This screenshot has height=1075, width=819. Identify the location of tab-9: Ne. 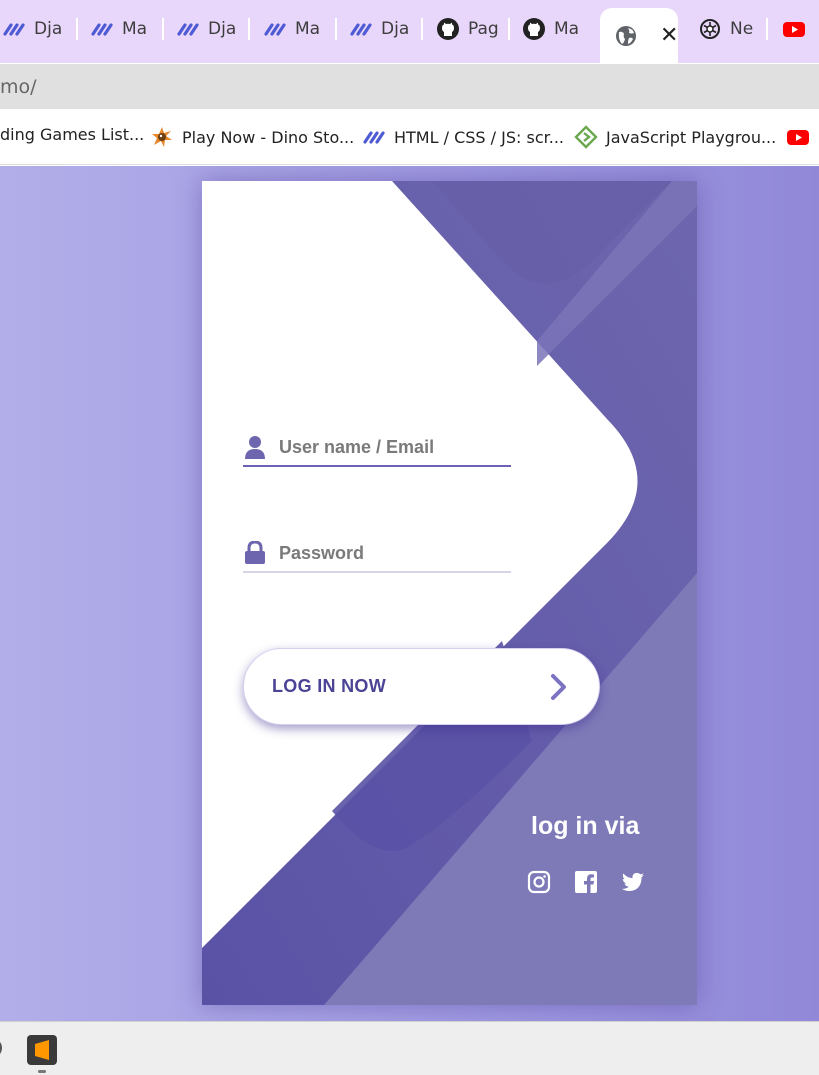
(732, 29).